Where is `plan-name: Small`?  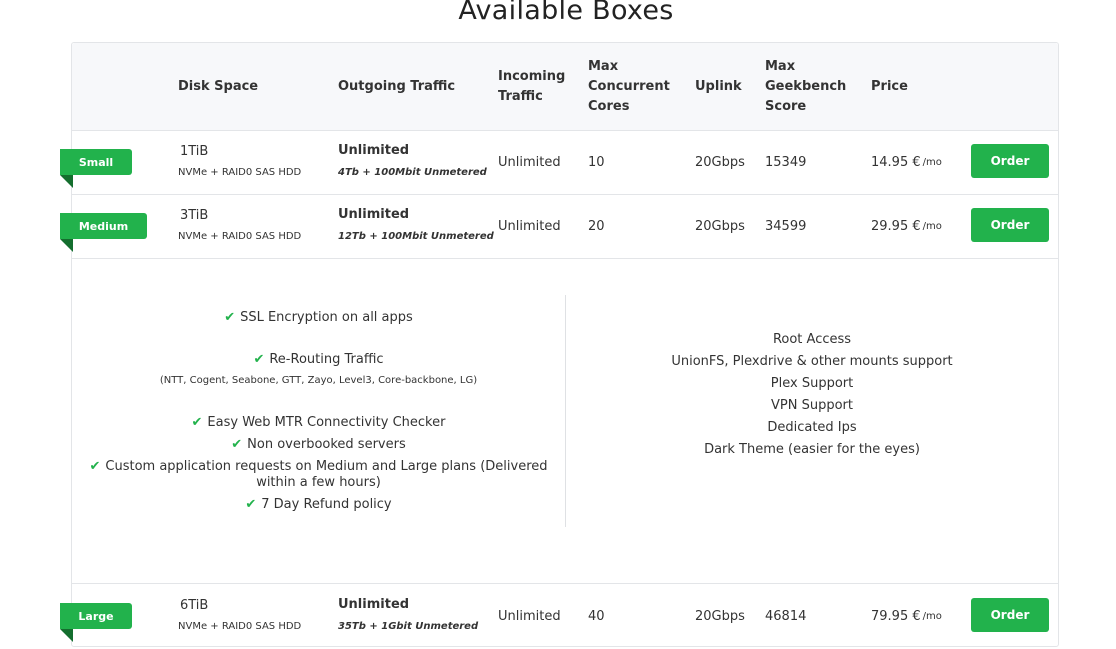 plan-name: Small is located at coordinates (96, 162).